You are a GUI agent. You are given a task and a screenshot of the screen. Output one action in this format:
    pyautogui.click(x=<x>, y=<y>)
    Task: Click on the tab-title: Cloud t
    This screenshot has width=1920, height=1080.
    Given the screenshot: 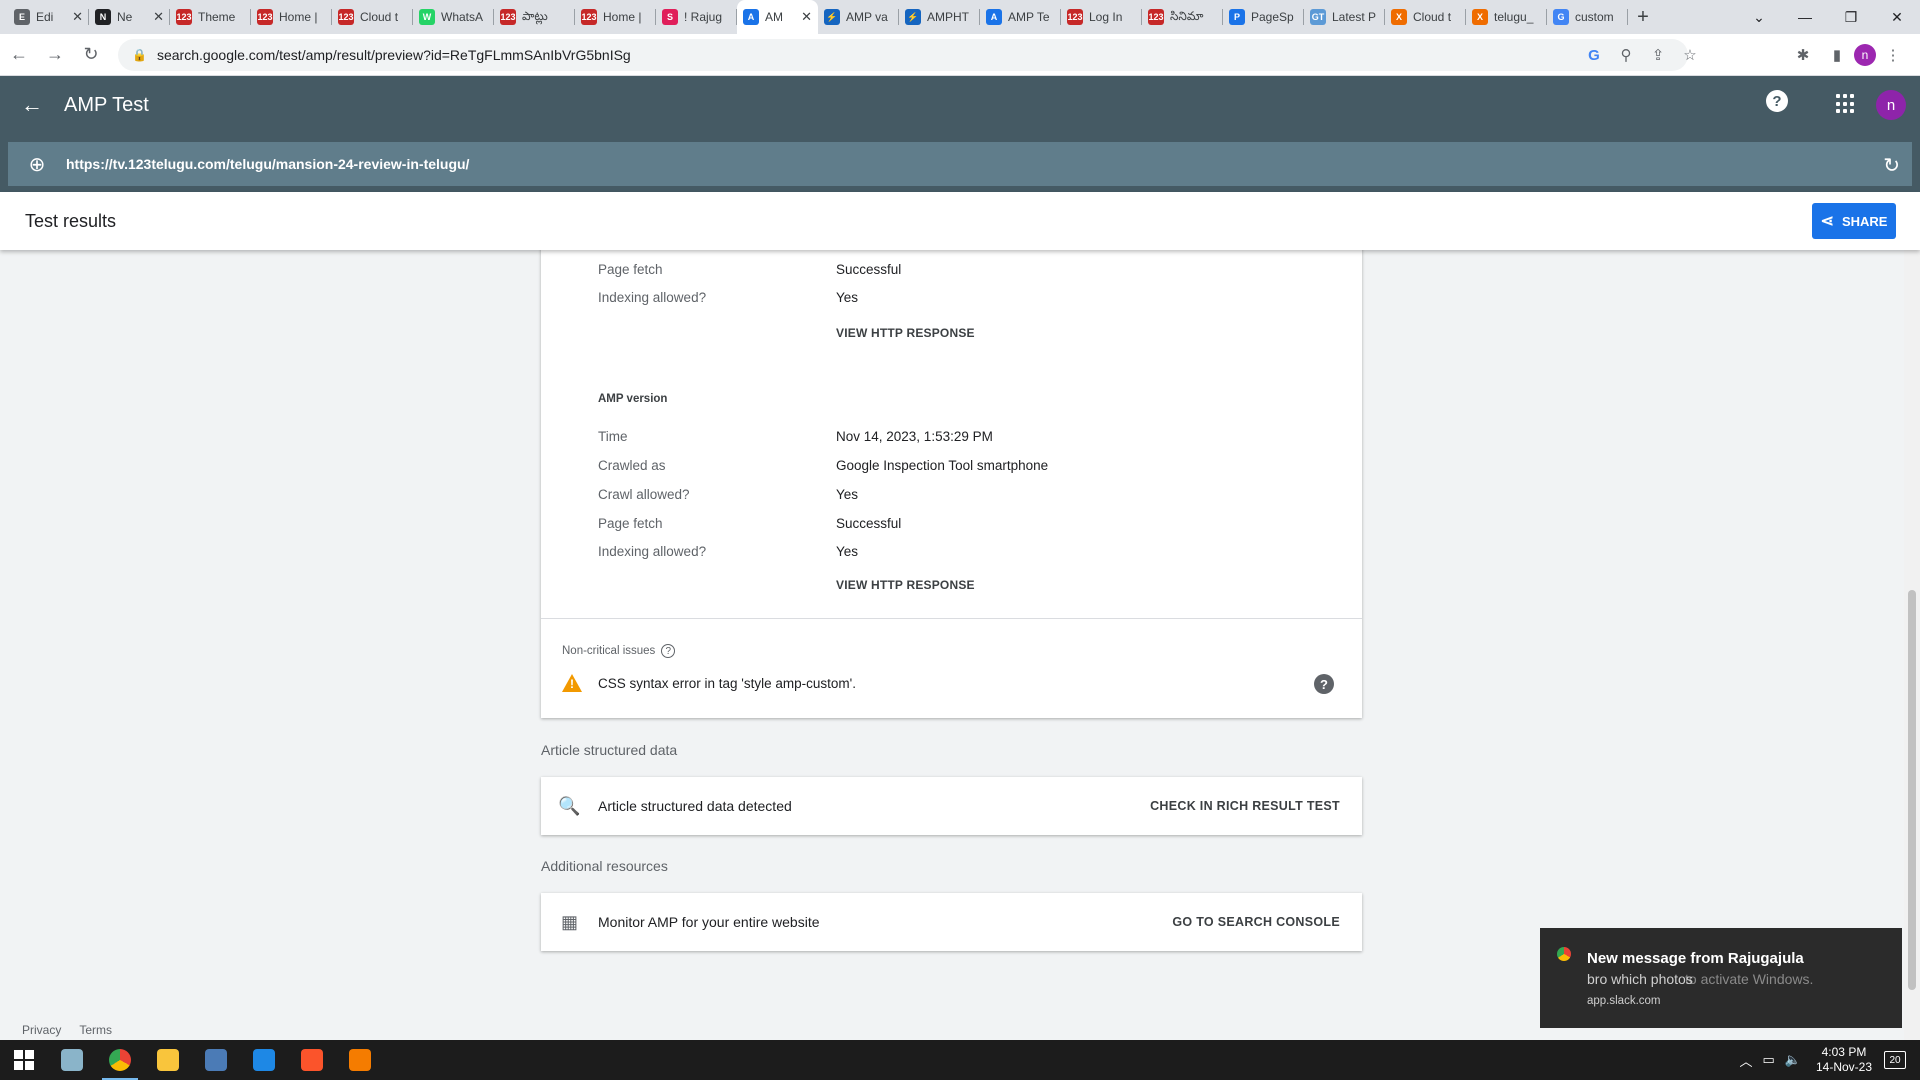 What is the action you would take?
    pyautogui.click(x=379, y=17)
    